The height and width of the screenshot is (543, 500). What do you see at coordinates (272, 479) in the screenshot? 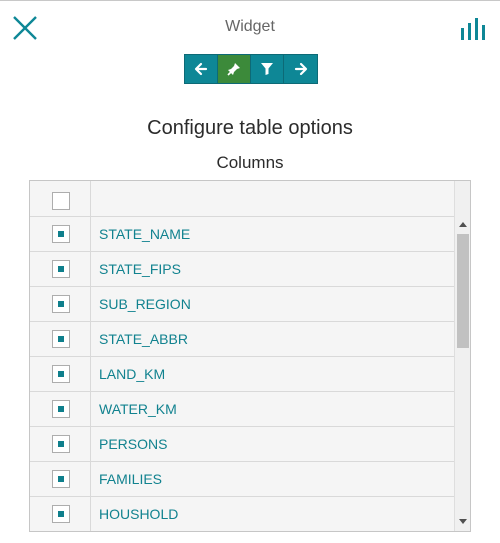
I see `column-name: FAMILIES` at bounding box center [272, 479].